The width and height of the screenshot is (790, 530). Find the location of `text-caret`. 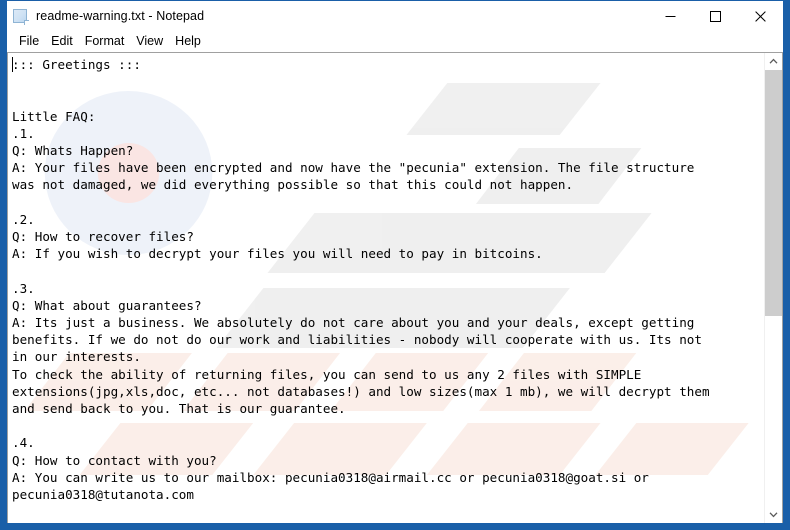

text-caret is located at coordinates (12, 64).